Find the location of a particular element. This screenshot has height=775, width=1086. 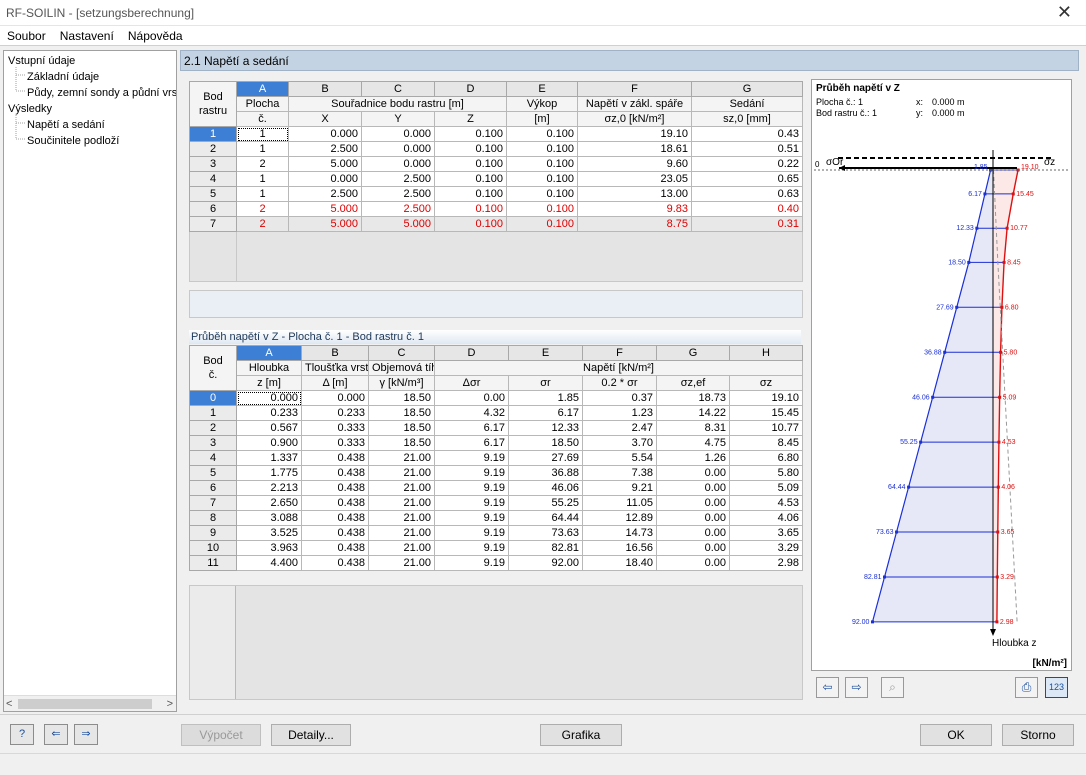

table-cell: 46.06 is located at coordinates (545, 488).